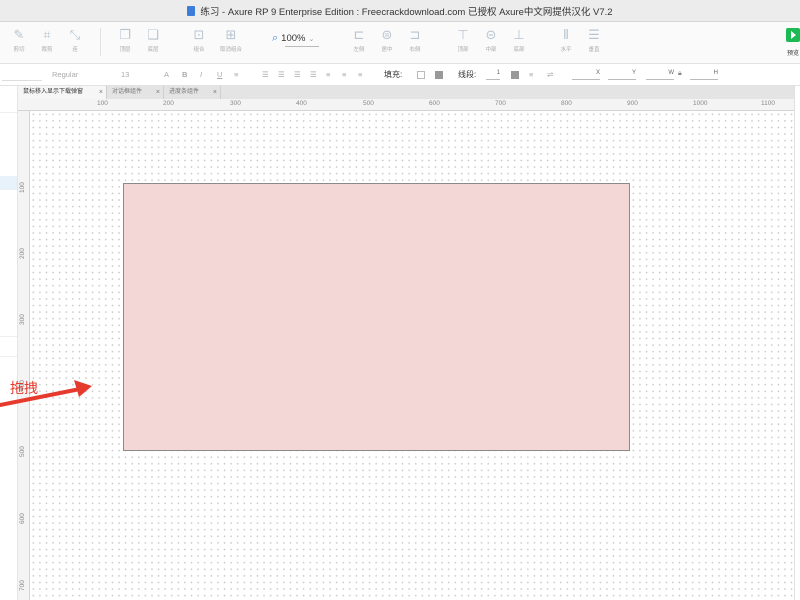 The height and width of the screenshot is (600, 800). What do you see at coordinates (125, 74) in the screenshot?
I see `font-size-select: 13` at bounding box center [125, 74].